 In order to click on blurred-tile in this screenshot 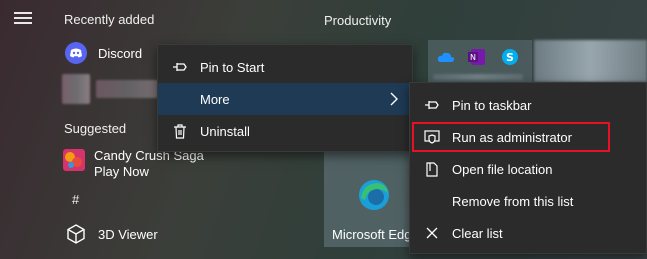, I will do `click(590, 61)`.